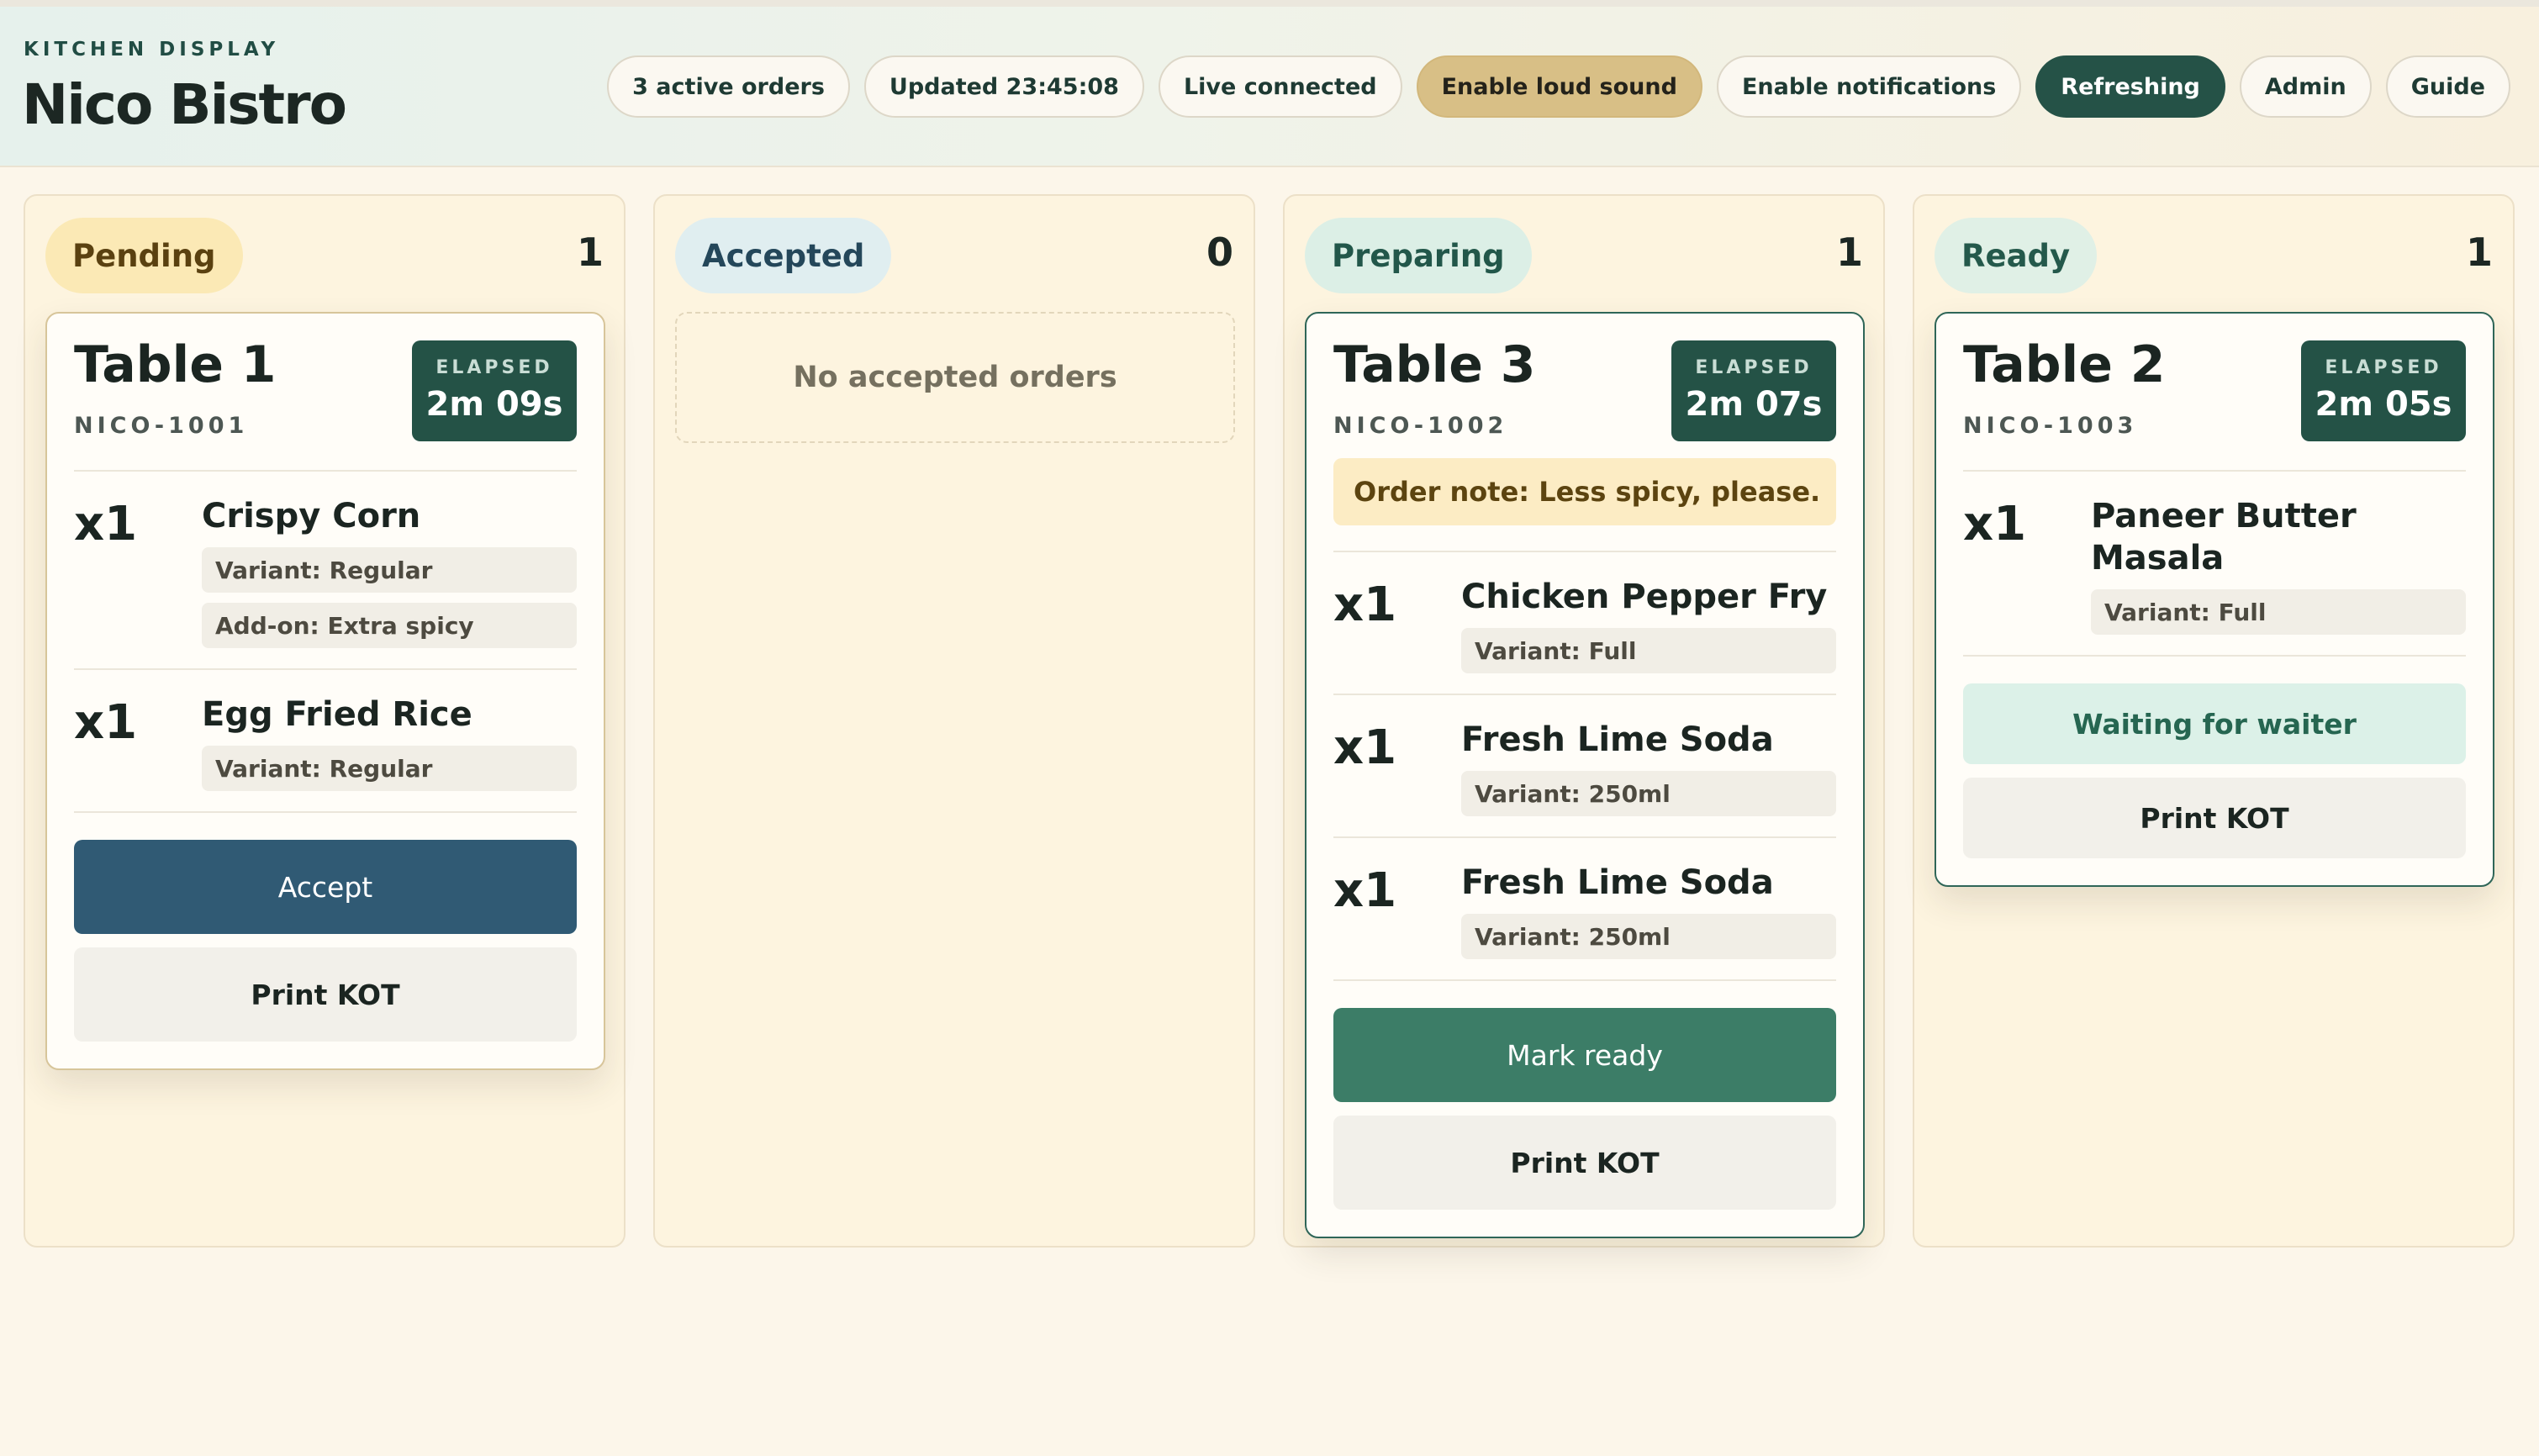 This screenshot has width=2539, height=1456. What do you see at coordinates (337, 714) in the screenshot?
I see `item-name: Egg Fried Rice` at bounding box center [337, 714].